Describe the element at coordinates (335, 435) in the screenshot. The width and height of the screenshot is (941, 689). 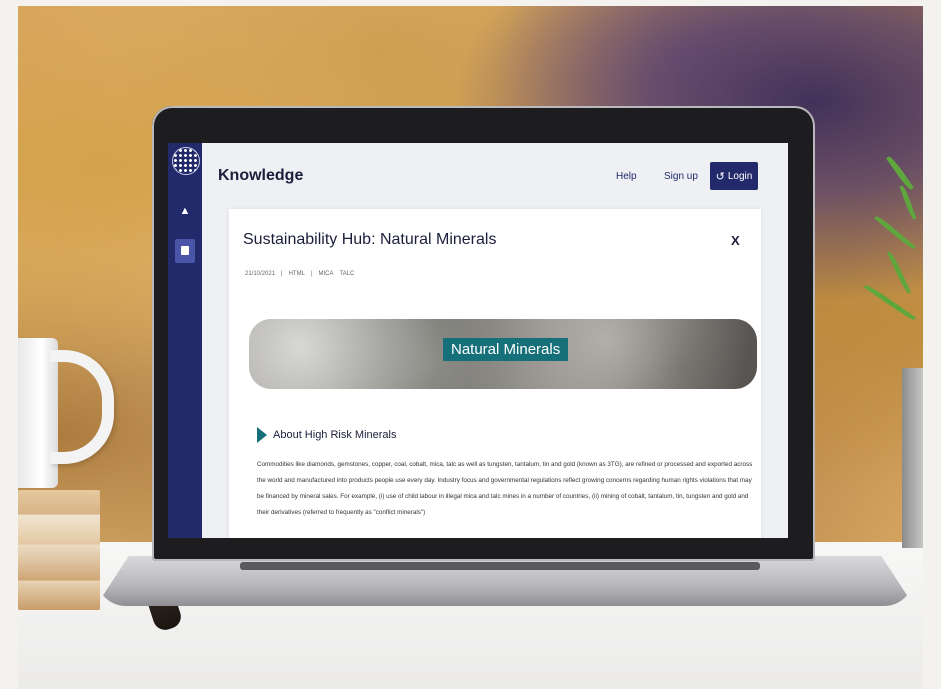
I see `section-title: About High Risk Minerals` at that location.